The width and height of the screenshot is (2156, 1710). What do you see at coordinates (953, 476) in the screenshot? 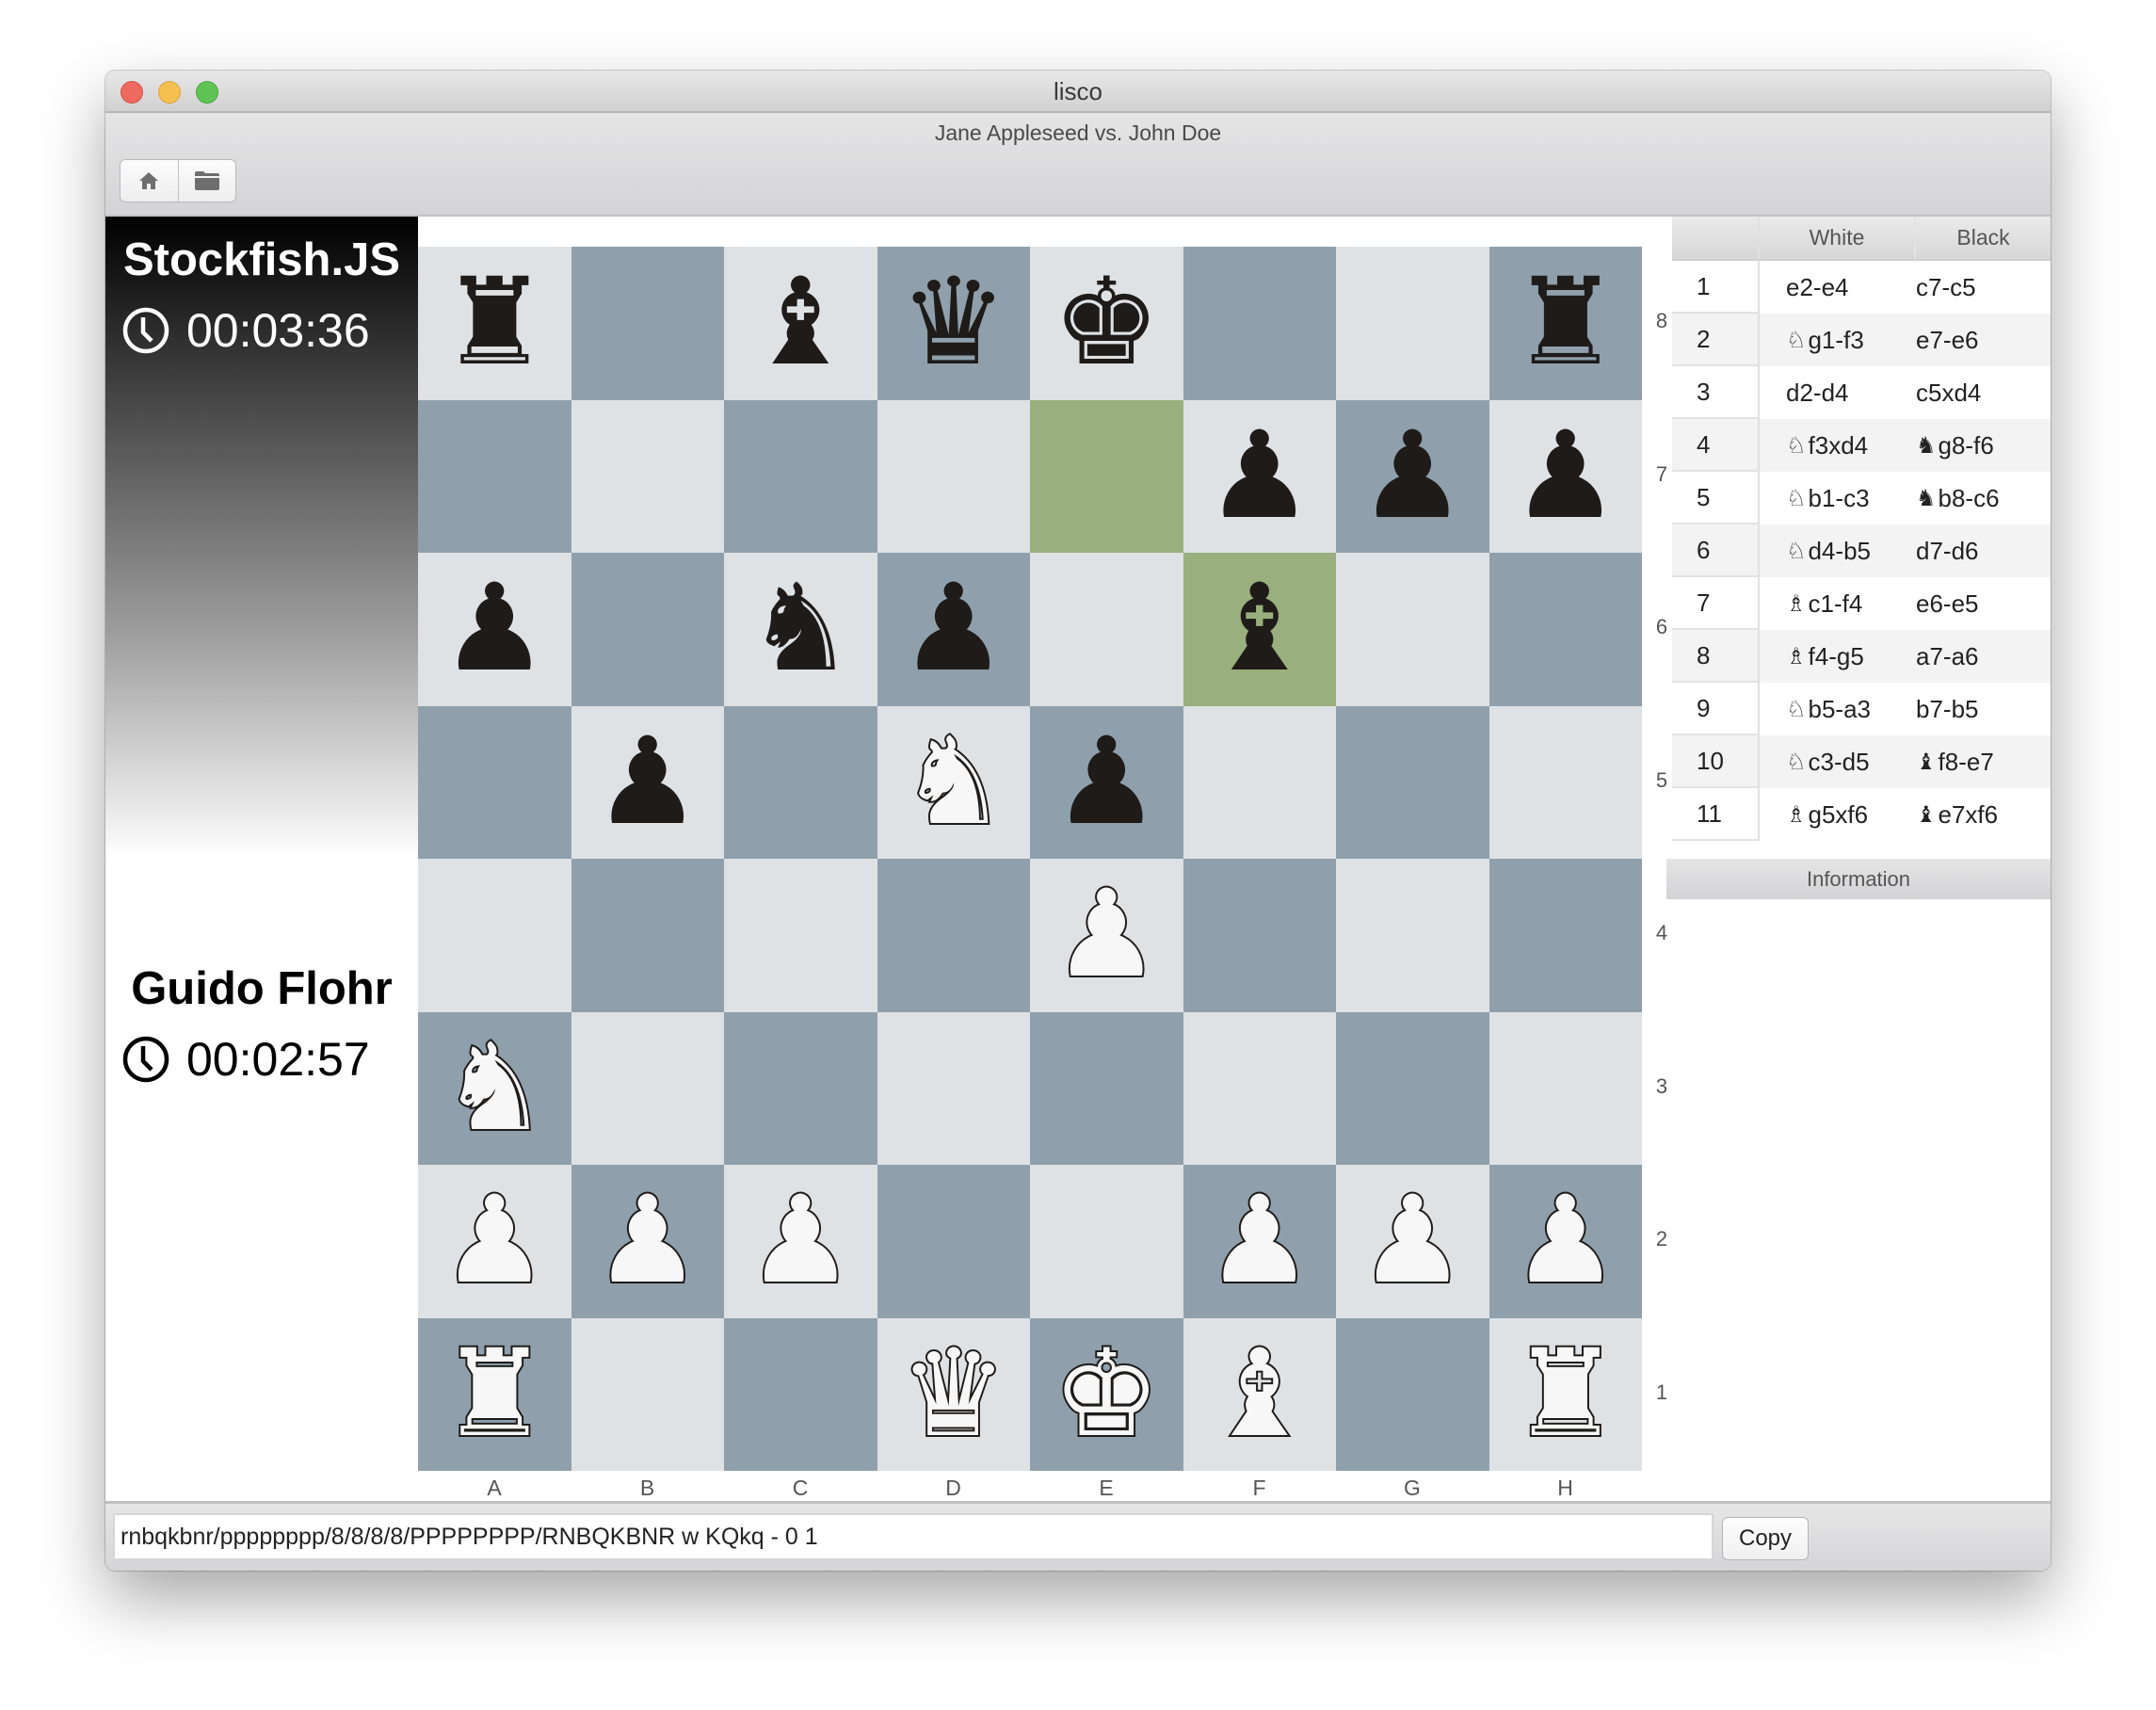
I see `square-d7` at bounding box center [953, 476].